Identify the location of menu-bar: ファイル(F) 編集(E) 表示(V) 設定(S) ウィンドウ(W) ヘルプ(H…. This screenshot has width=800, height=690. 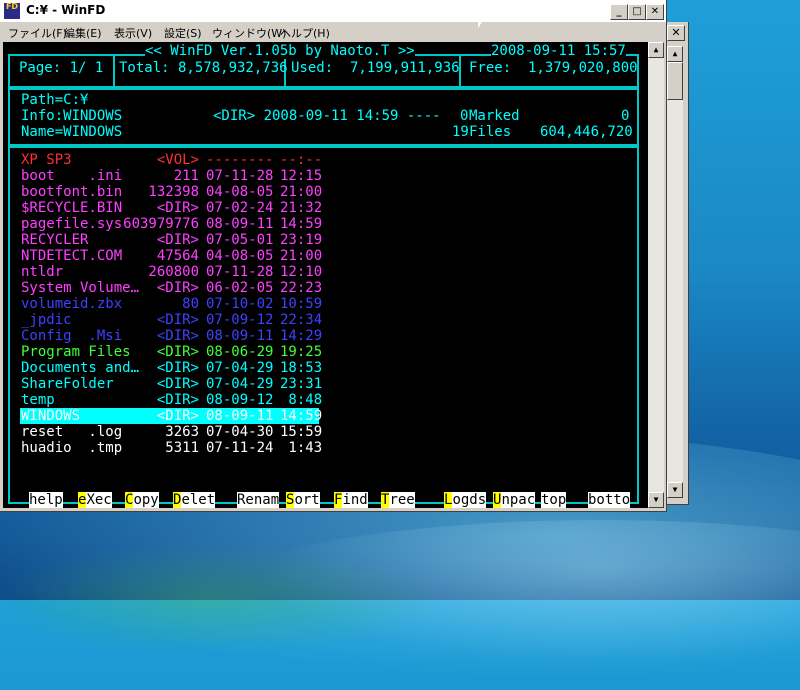
(333, 32).